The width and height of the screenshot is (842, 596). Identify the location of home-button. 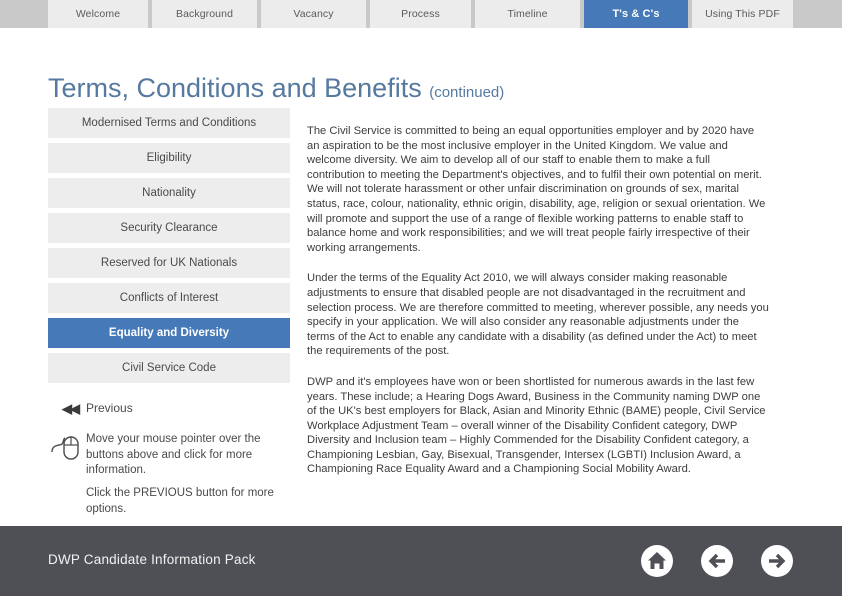
(657, 561).